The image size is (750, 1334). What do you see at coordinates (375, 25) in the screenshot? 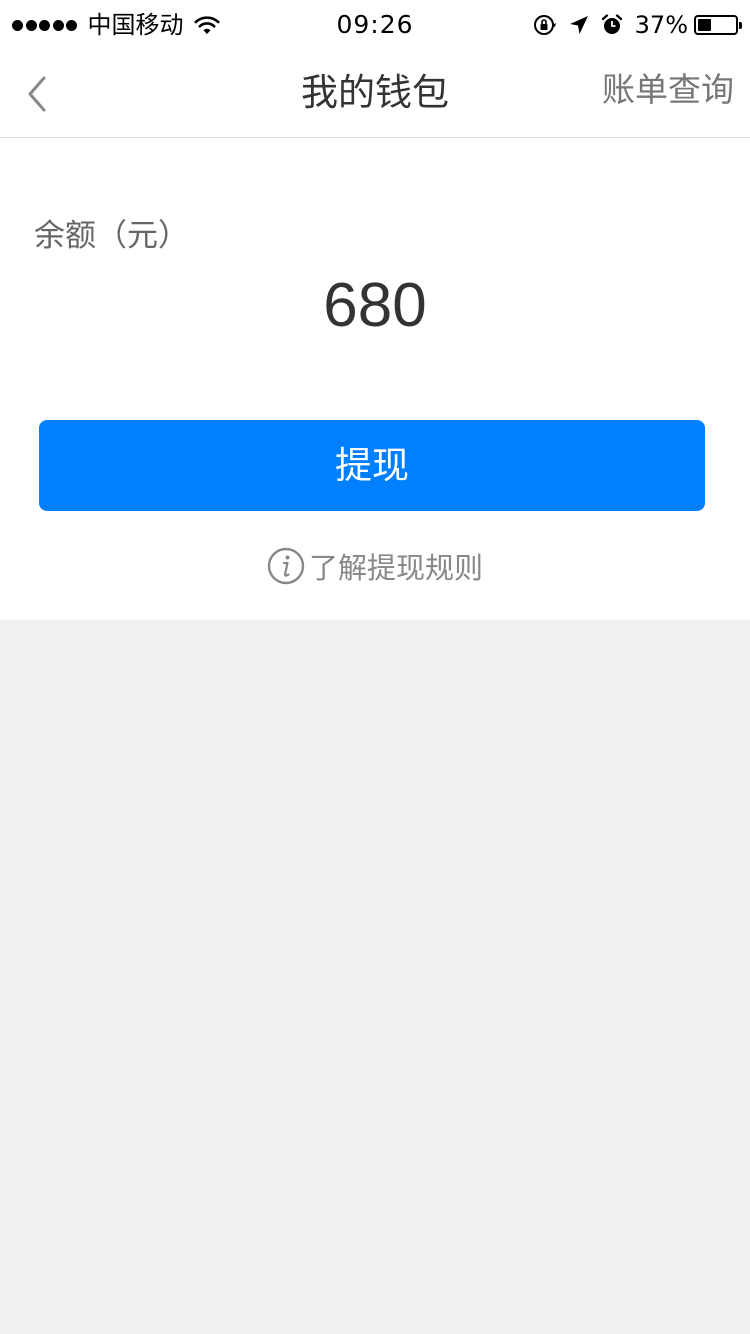
I see `status-bar: 中国移动 09:26 37%` at bounding box center [375, 25].